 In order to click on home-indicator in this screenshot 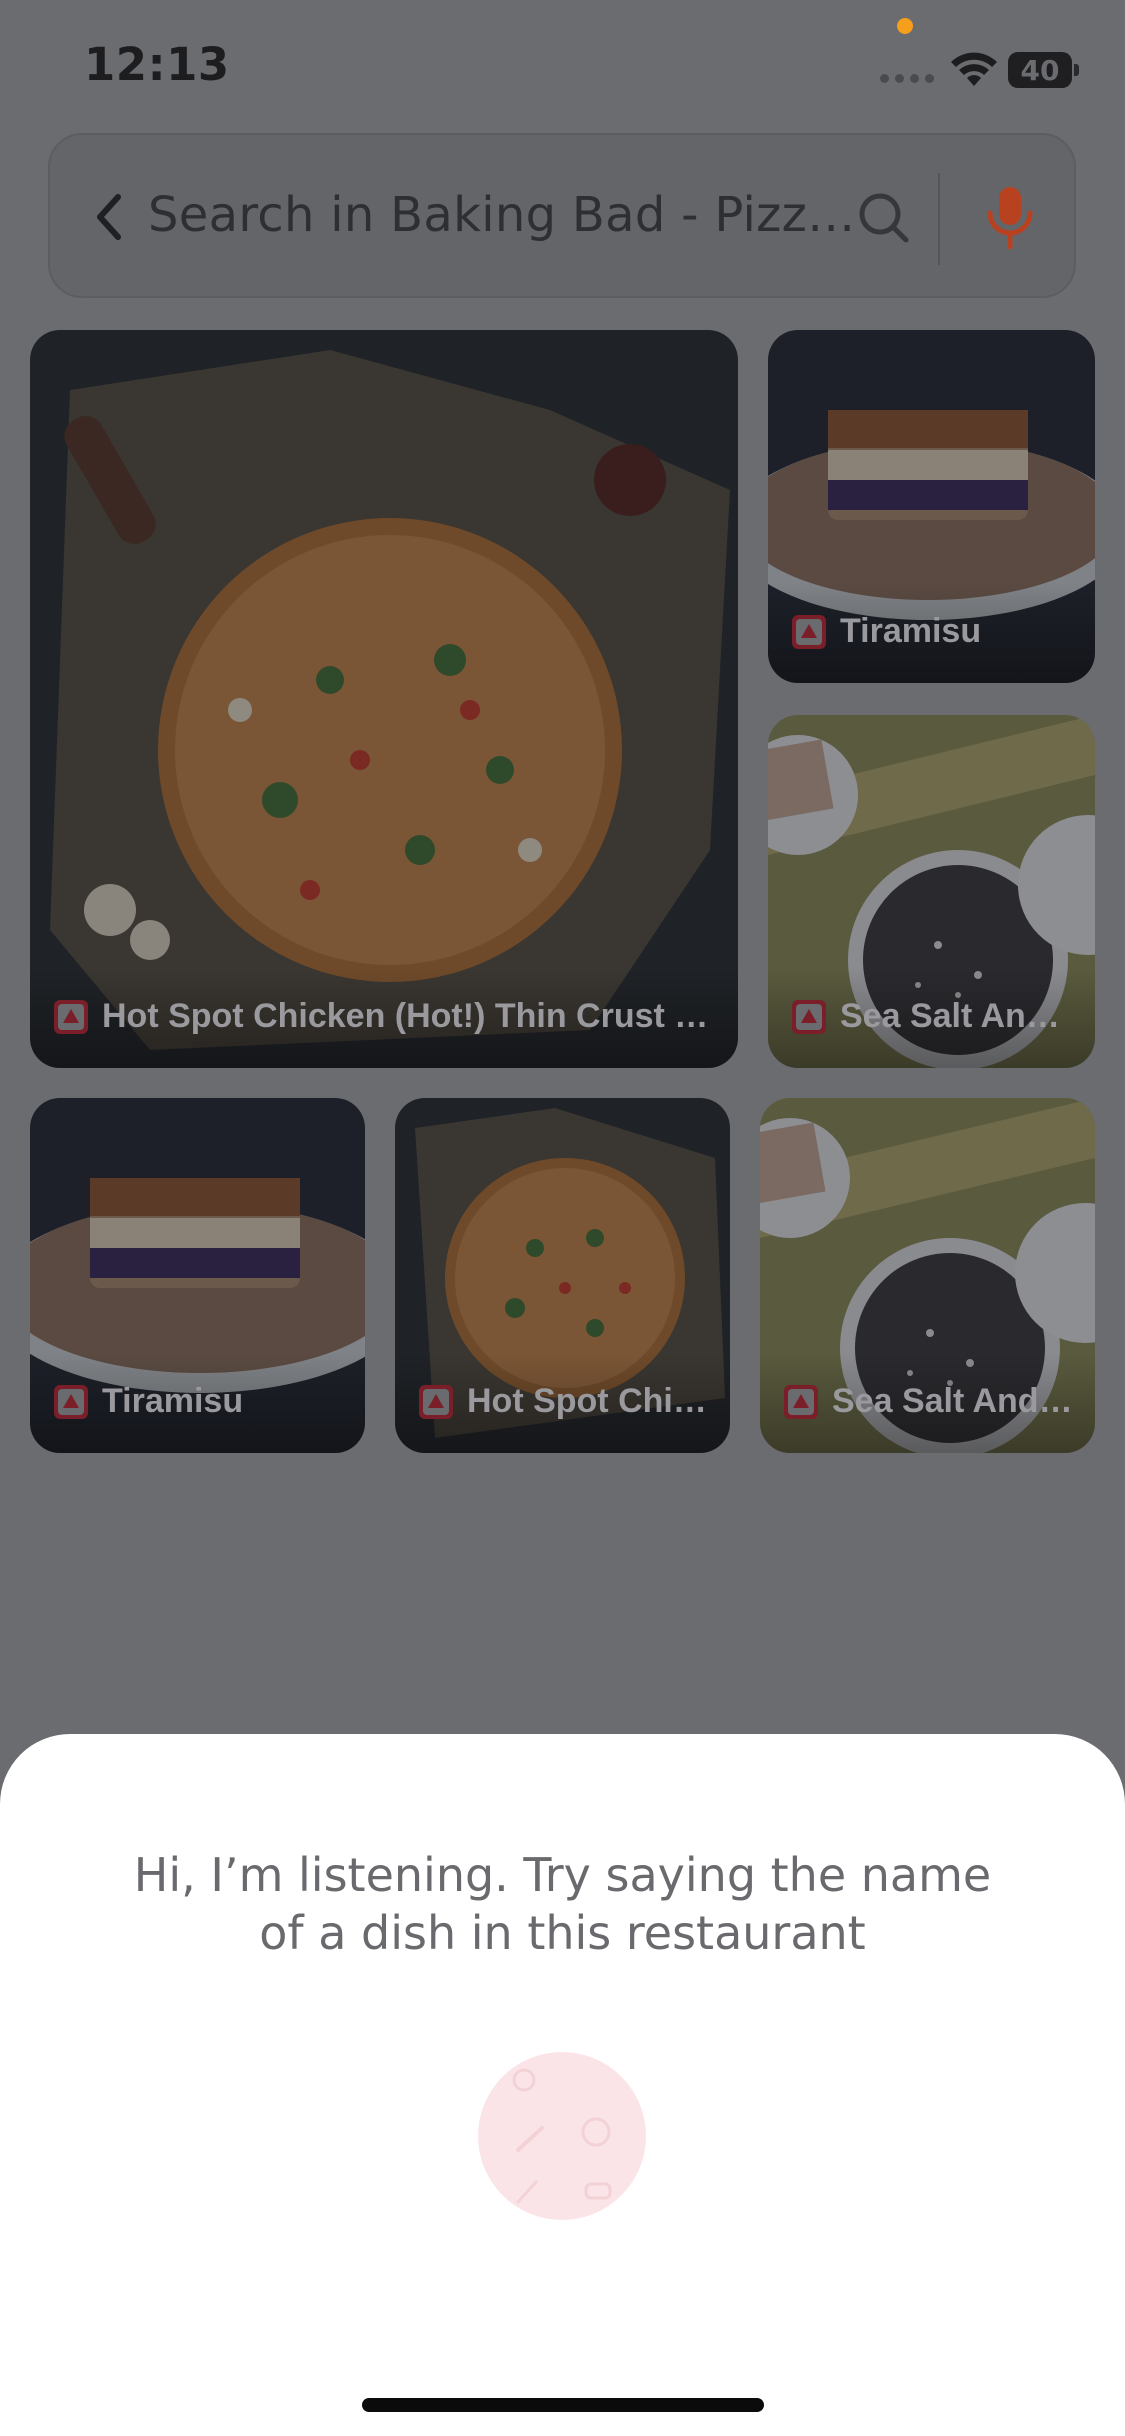, I will do `click(563, 2405)`.